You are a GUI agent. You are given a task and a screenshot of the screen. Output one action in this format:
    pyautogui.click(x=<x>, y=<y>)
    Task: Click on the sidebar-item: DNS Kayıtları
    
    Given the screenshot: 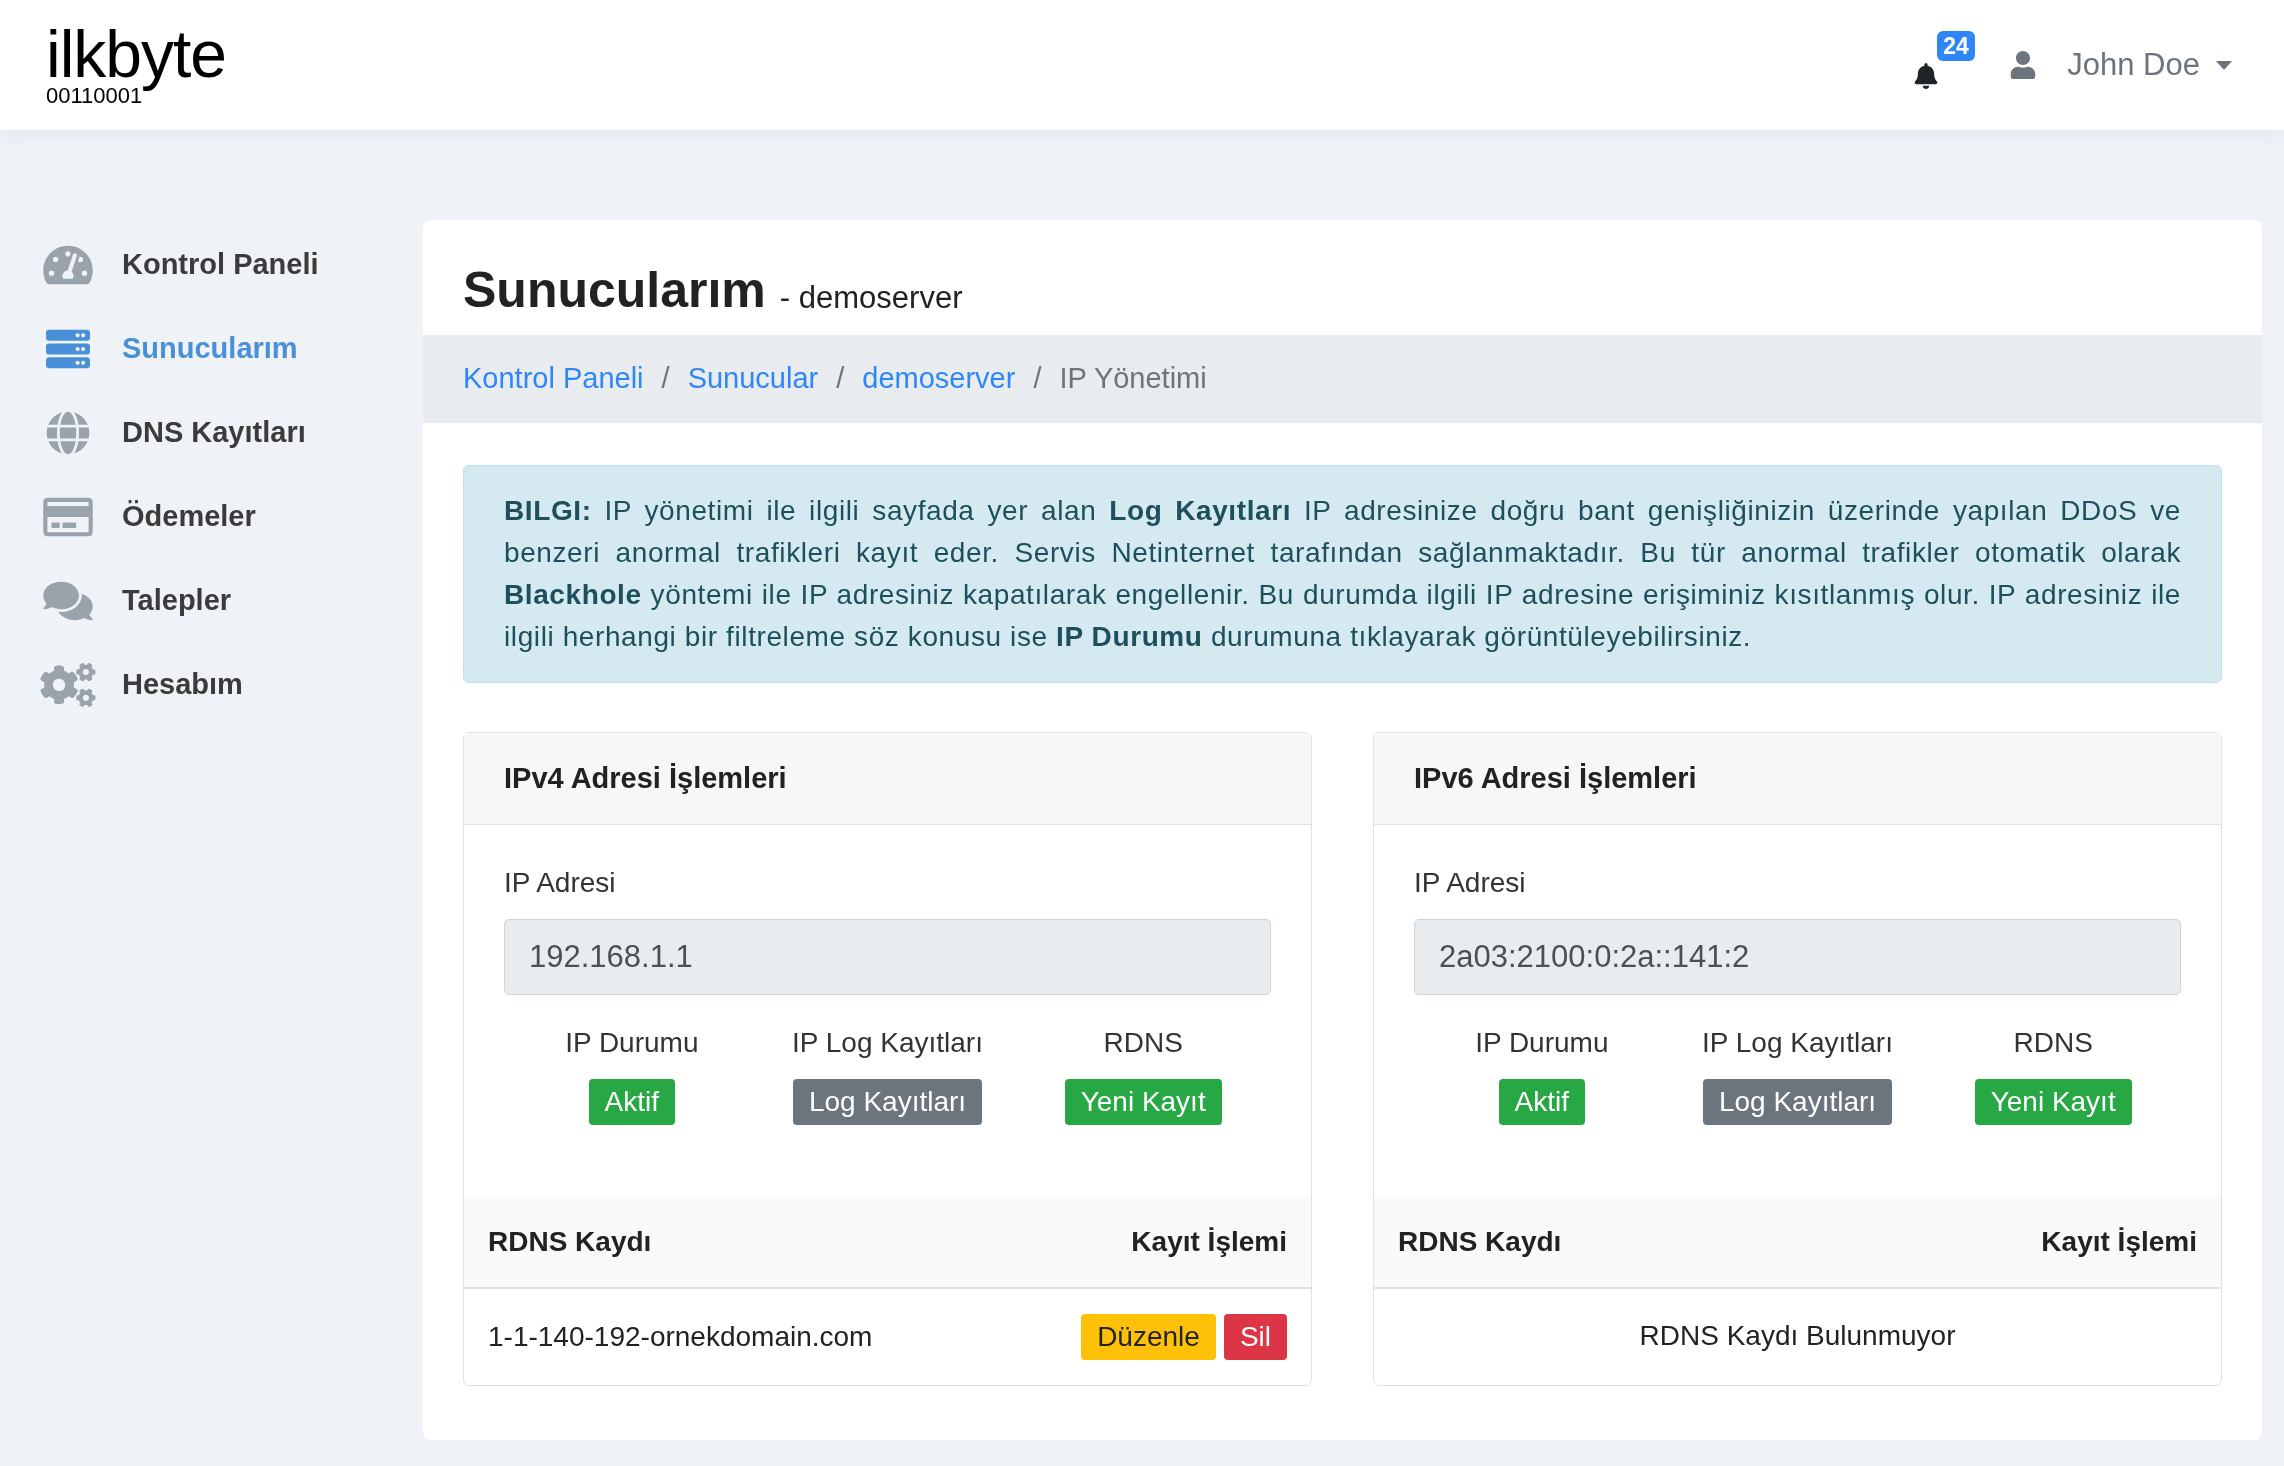 What is the action you would take?
    pyautogui.click(x=211, y=433)
    